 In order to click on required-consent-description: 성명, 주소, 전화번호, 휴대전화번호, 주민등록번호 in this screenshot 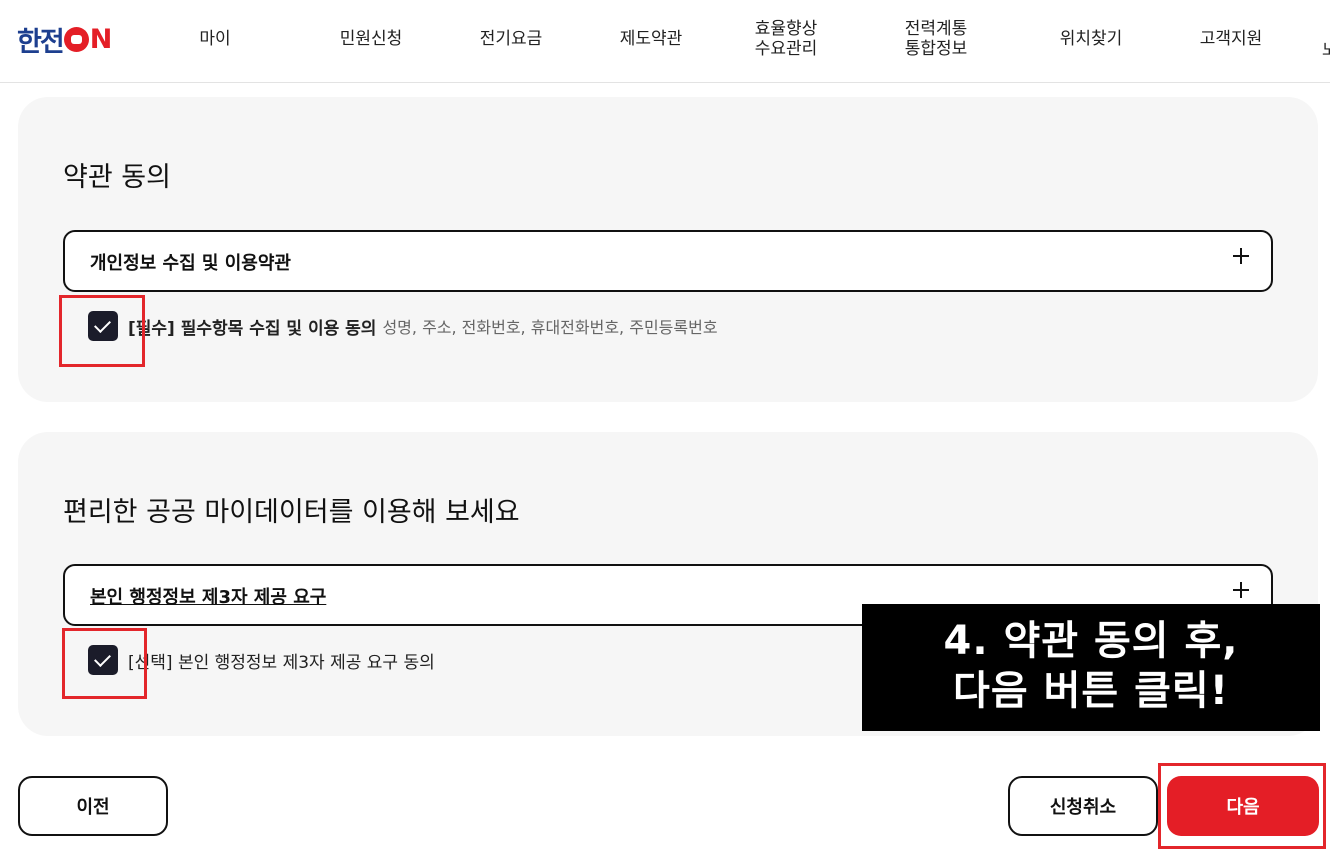, I will do `click(550, 327)`.